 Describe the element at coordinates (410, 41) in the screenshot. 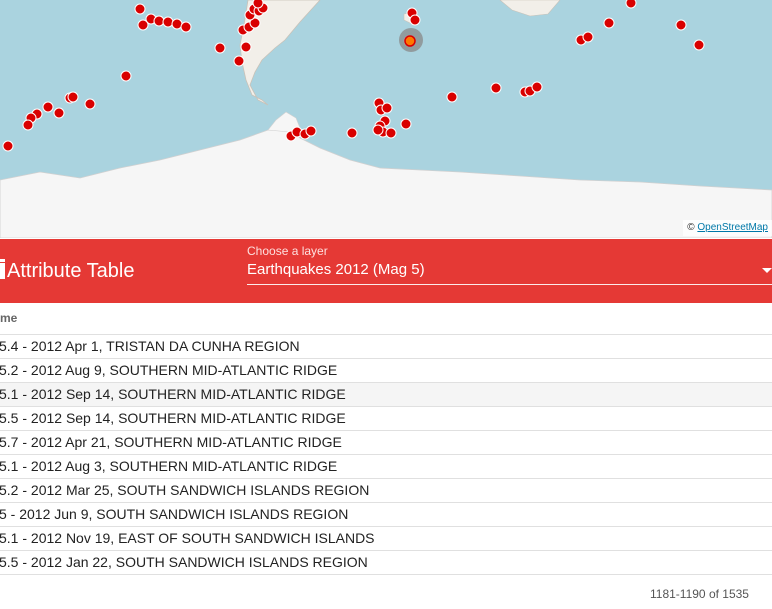

I see `selected-earthquake-marker` at that location.